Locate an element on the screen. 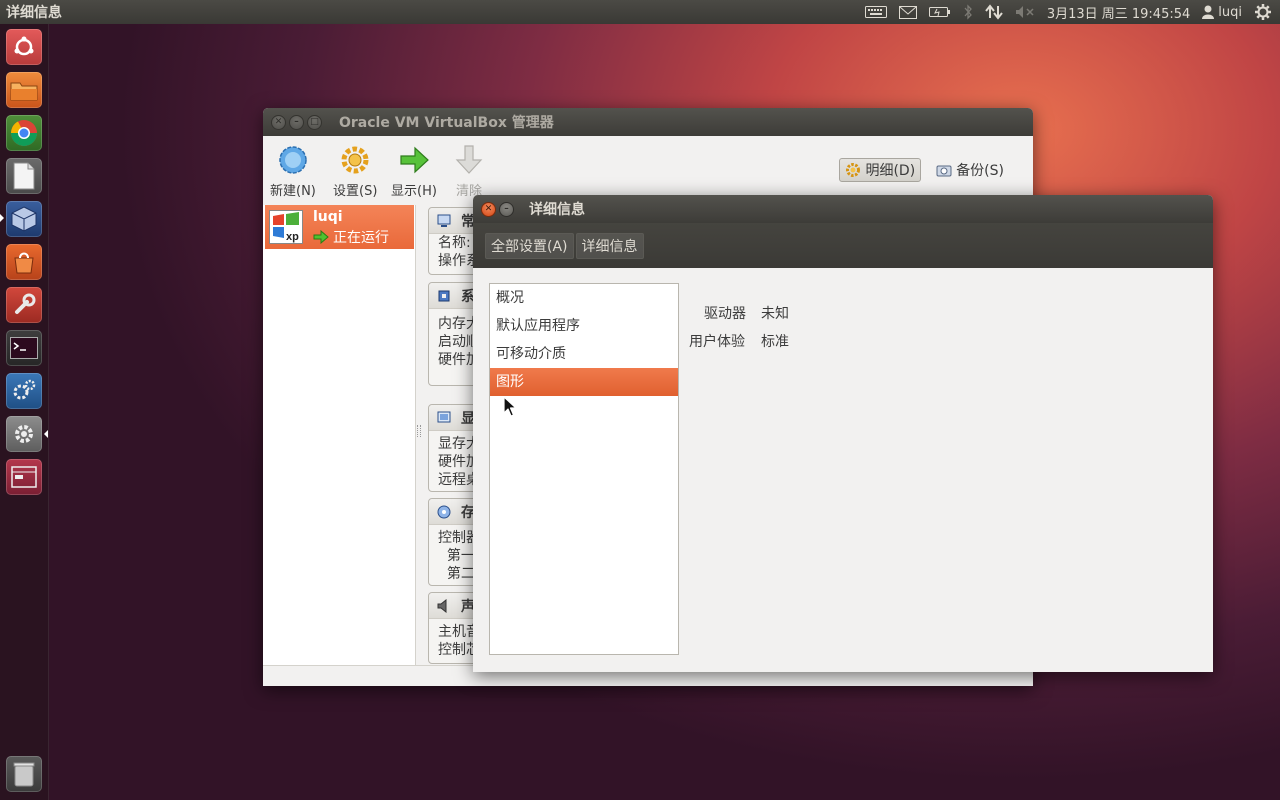 The width and height of the screenshot is (1280, 800). launcher-system-settings is located at coordinates (24, 305).